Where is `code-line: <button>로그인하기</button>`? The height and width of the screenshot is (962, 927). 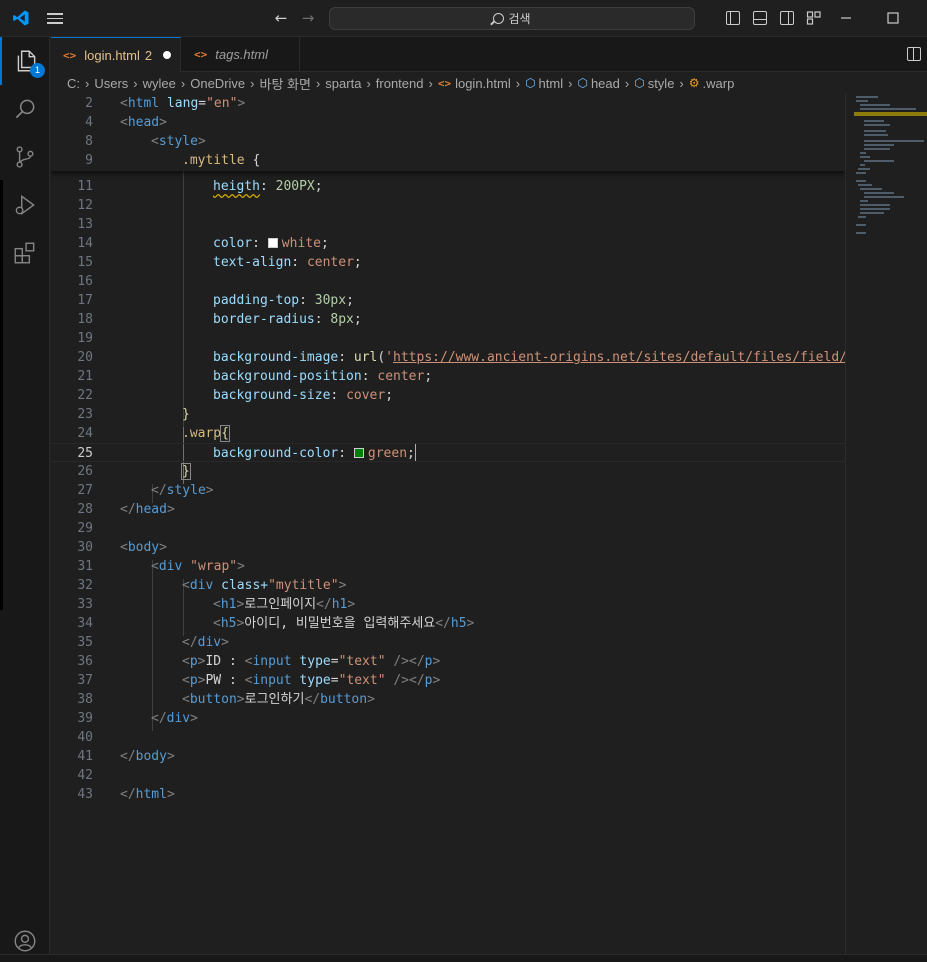
code-line: <button>로그인하기</button> is located at coordinates (278, 699).